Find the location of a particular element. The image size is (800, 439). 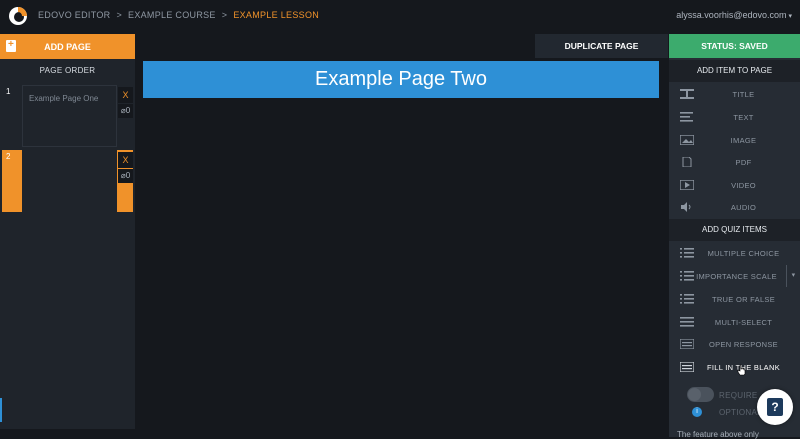

add-multiple-choice-item: MULTIPLE CHOICE is located at coordinates (734, 253).